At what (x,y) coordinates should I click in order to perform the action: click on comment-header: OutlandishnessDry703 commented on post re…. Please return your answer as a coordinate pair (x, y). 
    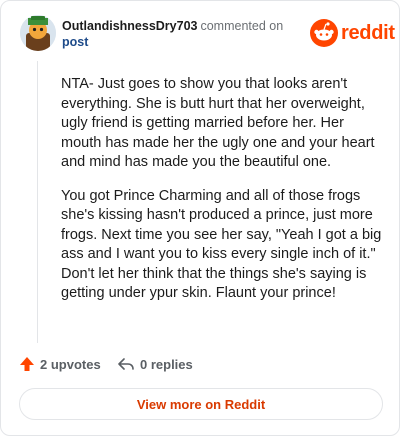
    Looking at the image, I should click on (207, 35).